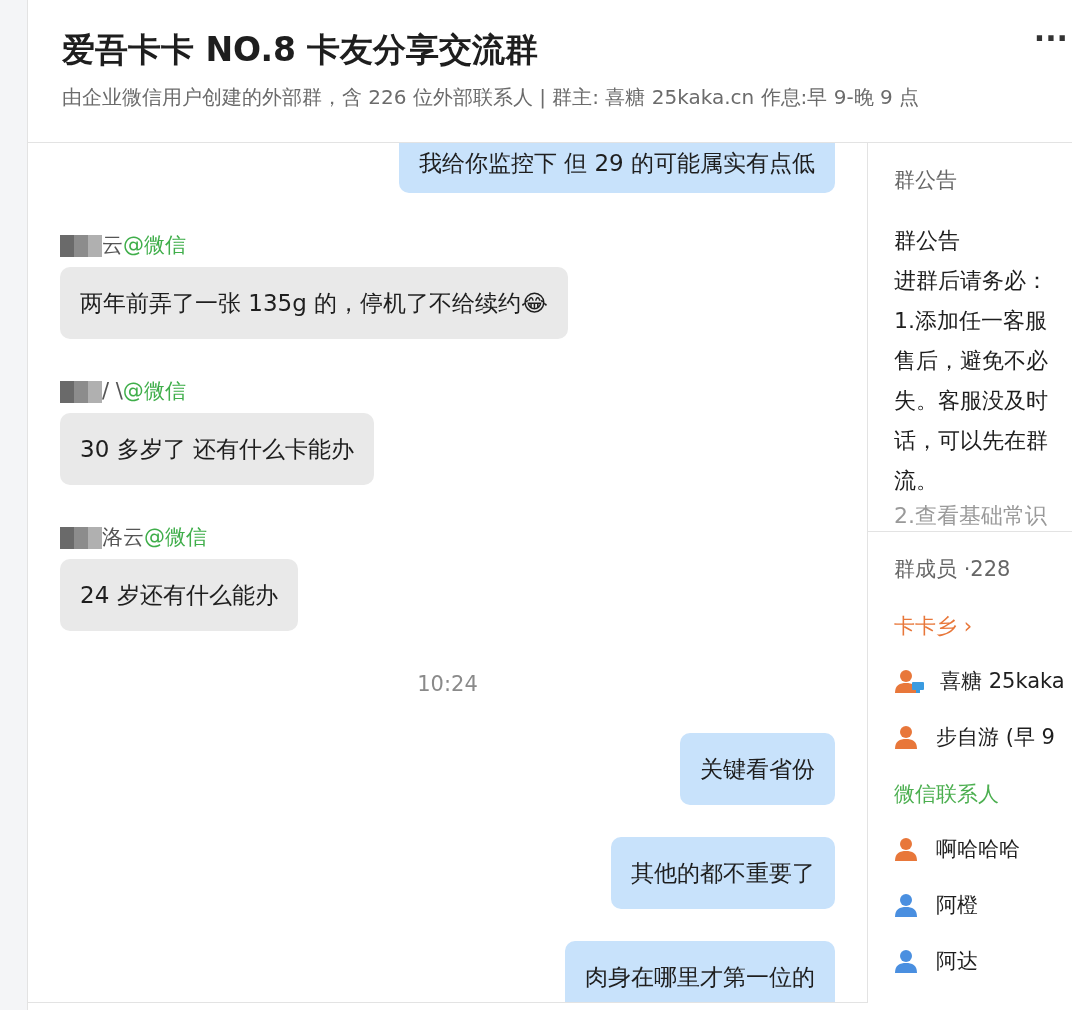  What do you see at coordinates (314, 303) in the screenshot?
I see `message-bubble: 两年前弄了一张 135g 的，停机了不给续约😂` at bounding box center [314, 303].